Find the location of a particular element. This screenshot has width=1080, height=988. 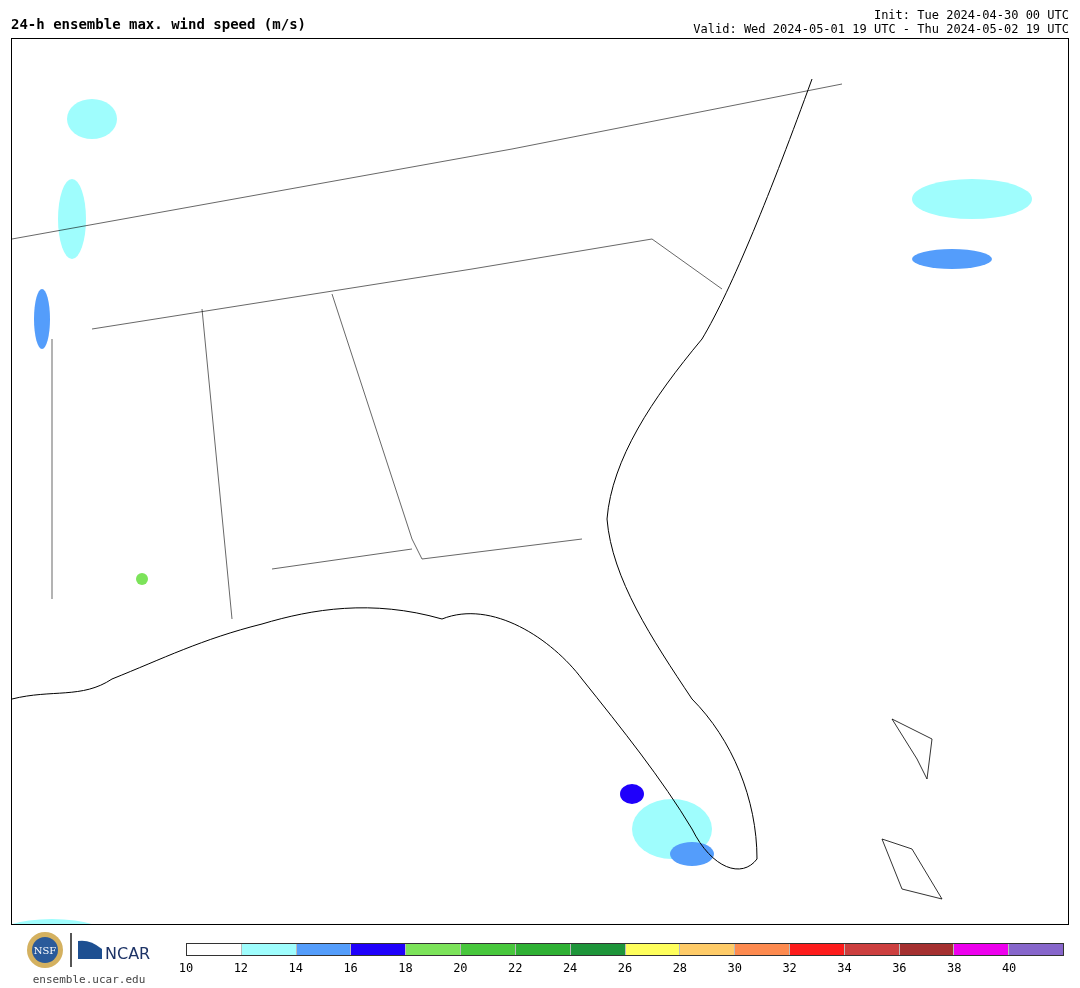

scale-tick-label: 10 is located at coordinates (186, 968).